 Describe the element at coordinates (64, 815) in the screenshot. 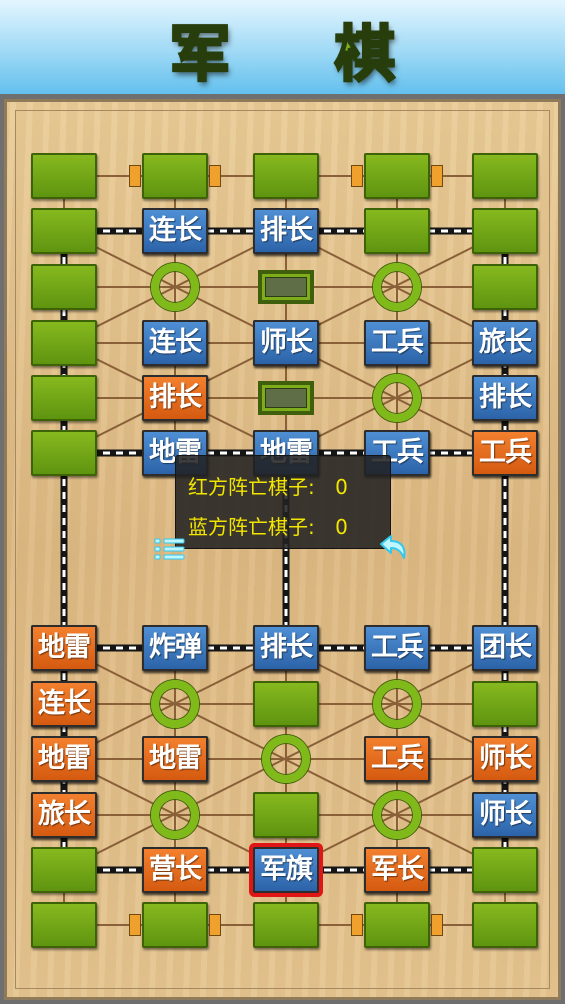

I see `orange-piece: 旅长` at that location.